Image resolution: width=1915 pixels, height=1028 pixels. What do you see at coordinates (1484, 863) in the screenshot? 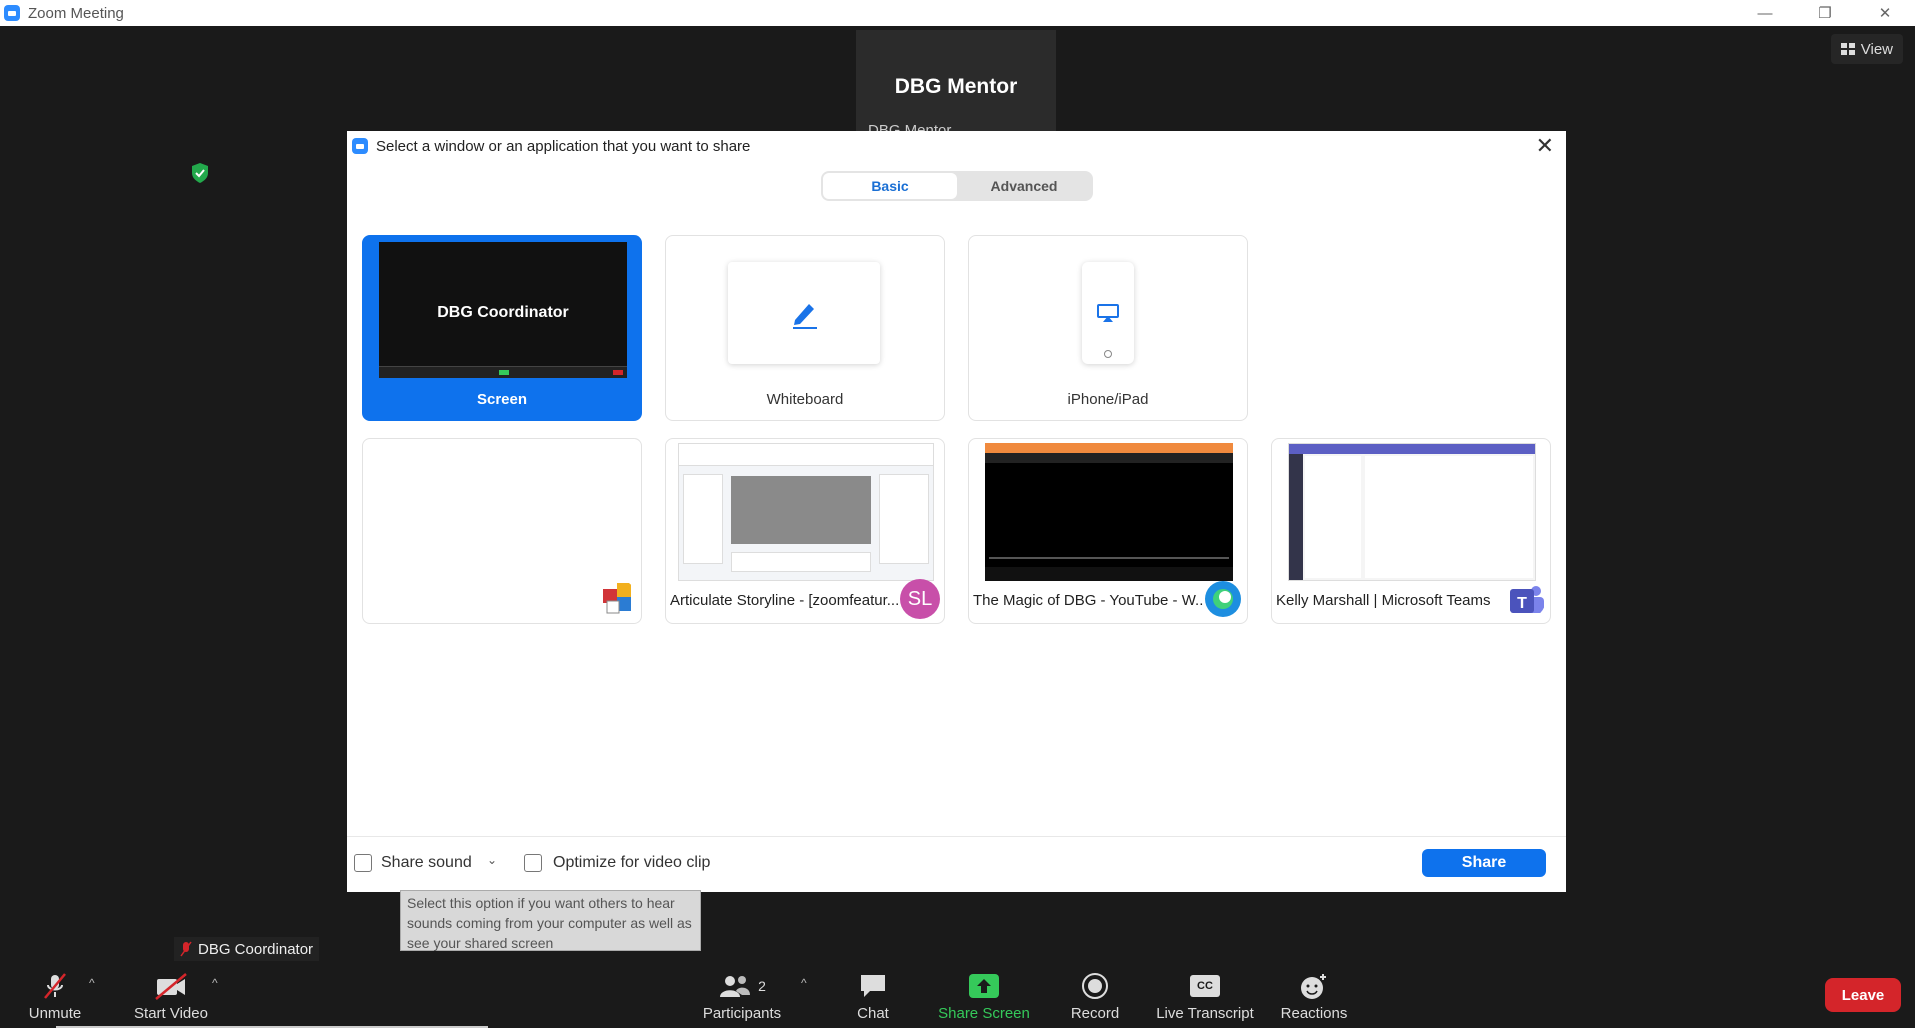
I see `share-button: Share` at bounding box center [1484, 863].